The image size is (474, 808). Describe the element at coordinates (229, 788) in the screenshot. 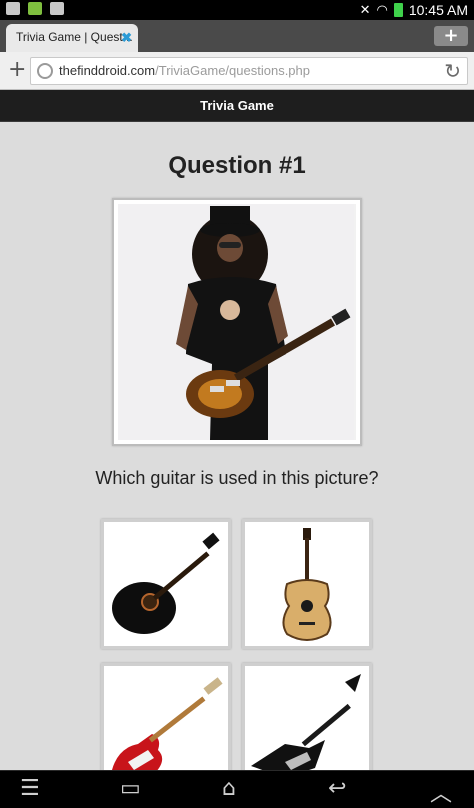

I see `home-icon: ⌂` at that location.